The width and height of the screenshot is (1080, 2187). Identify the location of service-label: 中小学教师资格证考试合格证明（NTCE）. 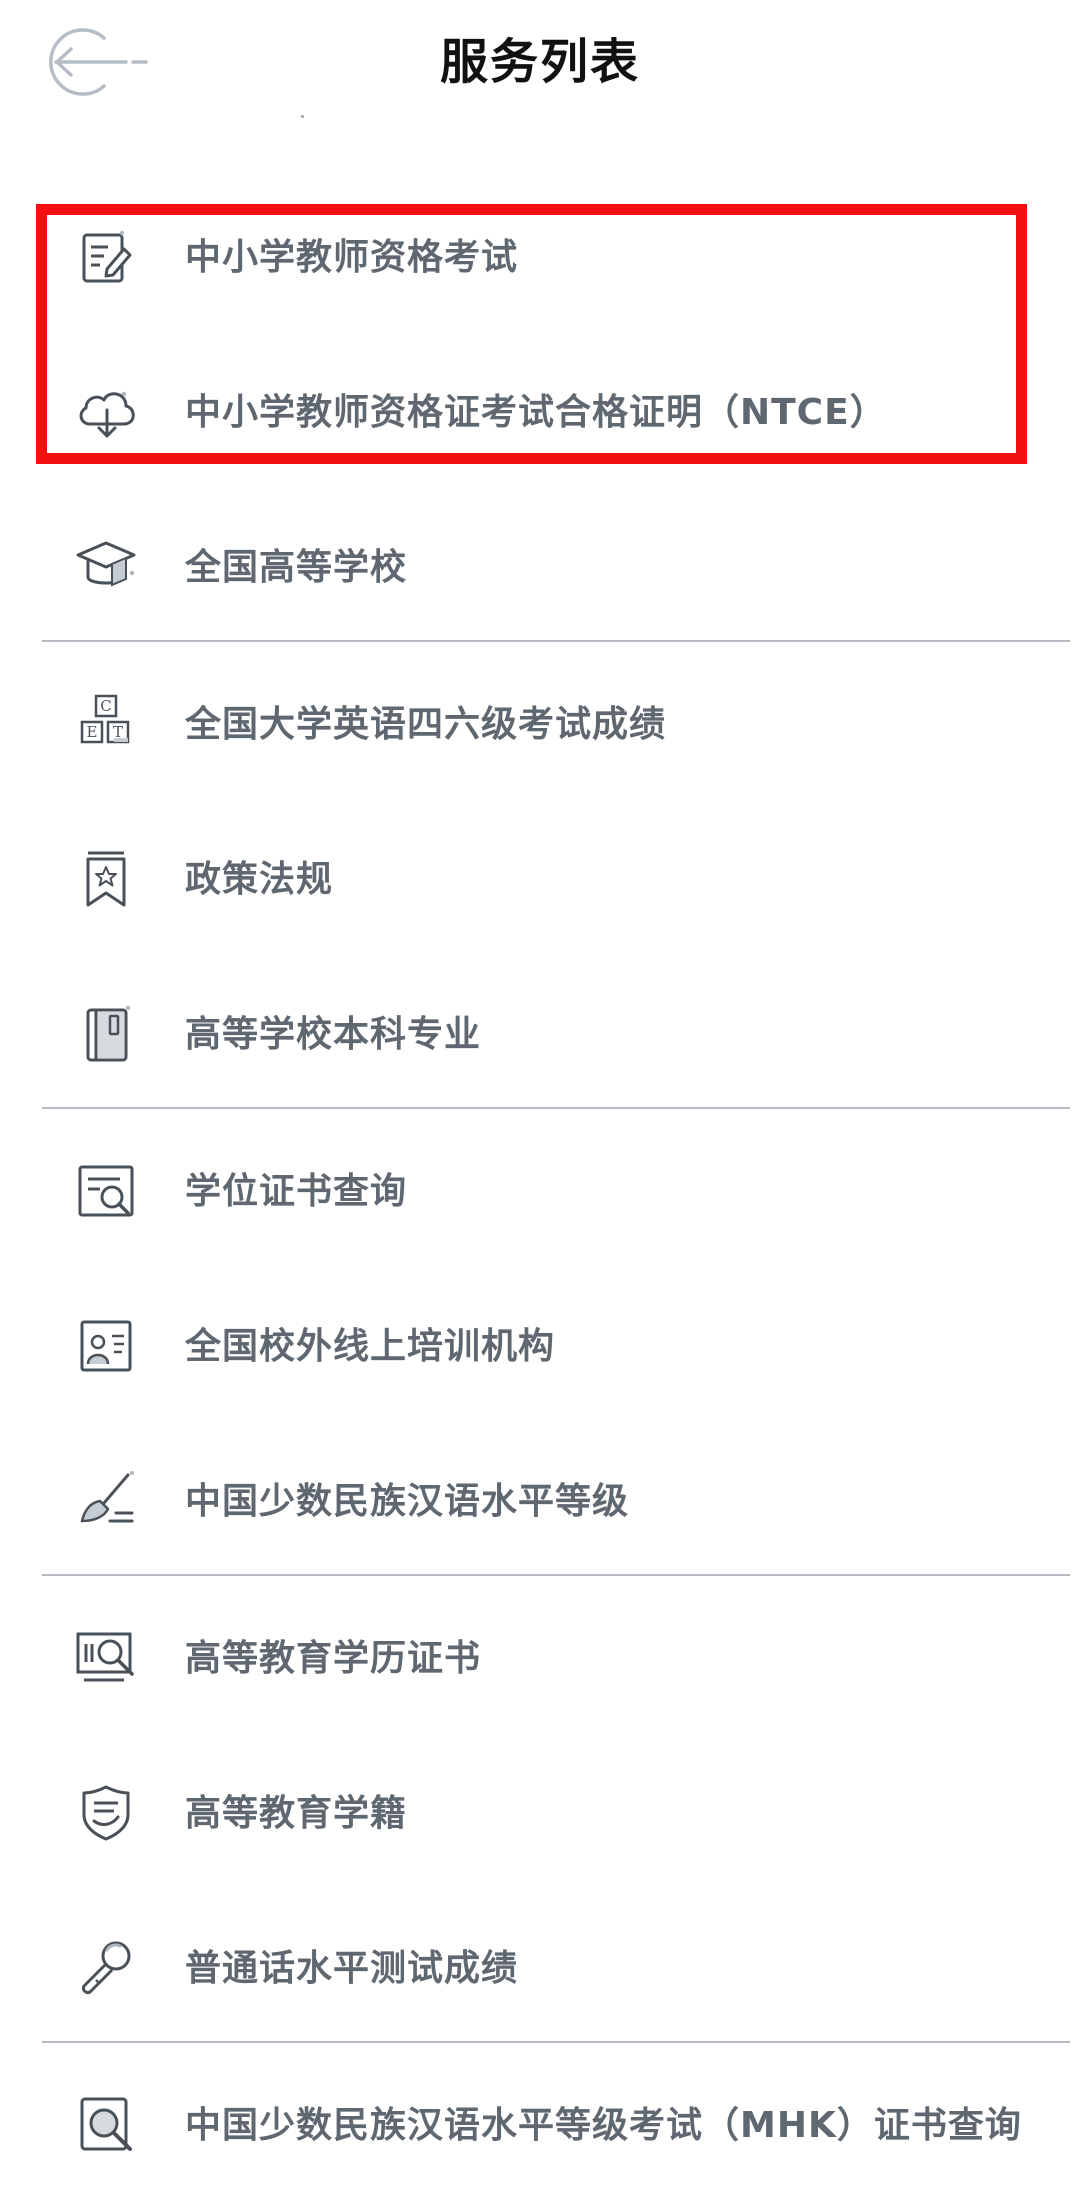
(536, 412).